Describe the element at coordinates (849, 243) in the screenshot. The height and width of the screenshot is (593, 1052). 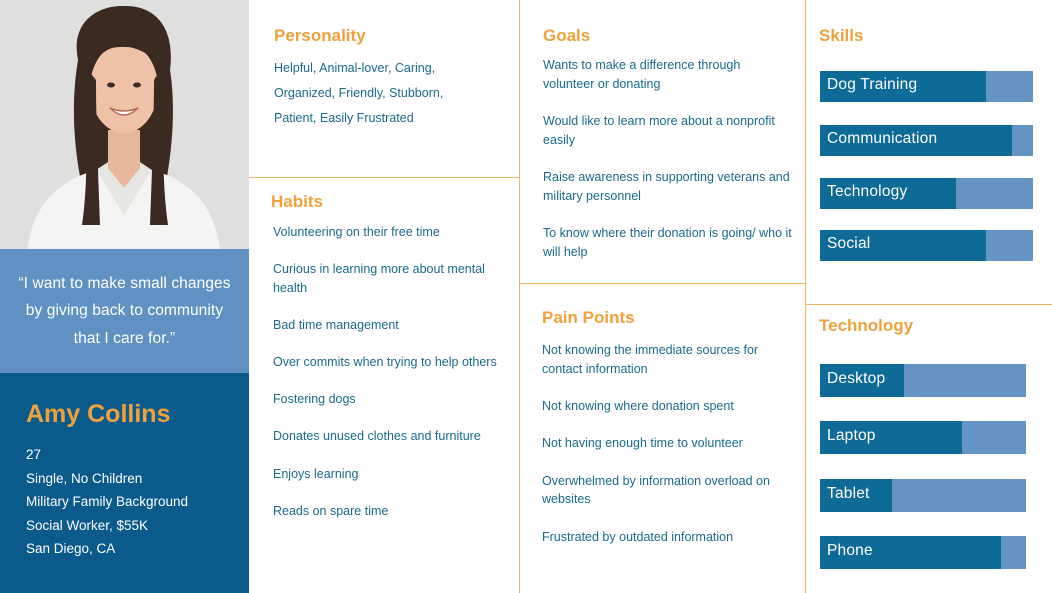
I see `skill-label: Social` at that location.